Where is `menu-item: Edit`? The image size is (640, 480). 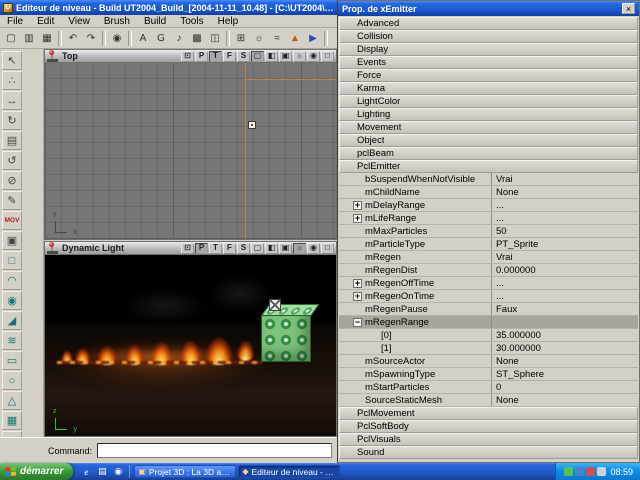
menu-item: Edit is located at coordinates (45, 21).